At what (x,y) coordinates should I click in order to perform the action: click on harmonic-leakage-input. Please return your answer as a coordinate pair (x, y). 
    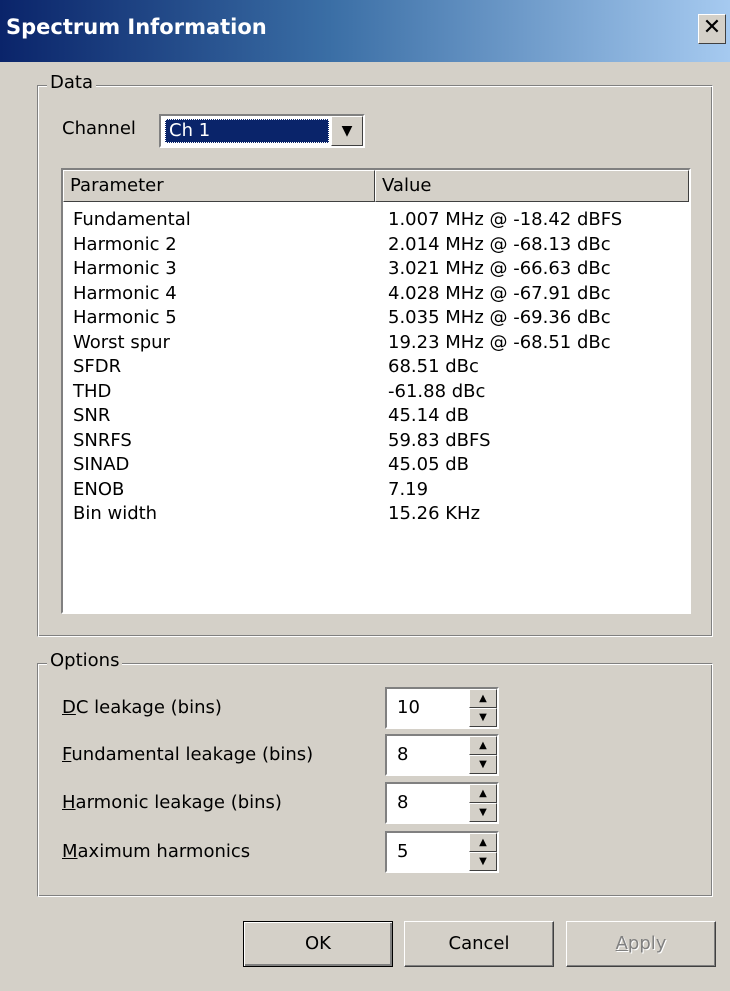
    Looking at the image, I should click on (432, 803).